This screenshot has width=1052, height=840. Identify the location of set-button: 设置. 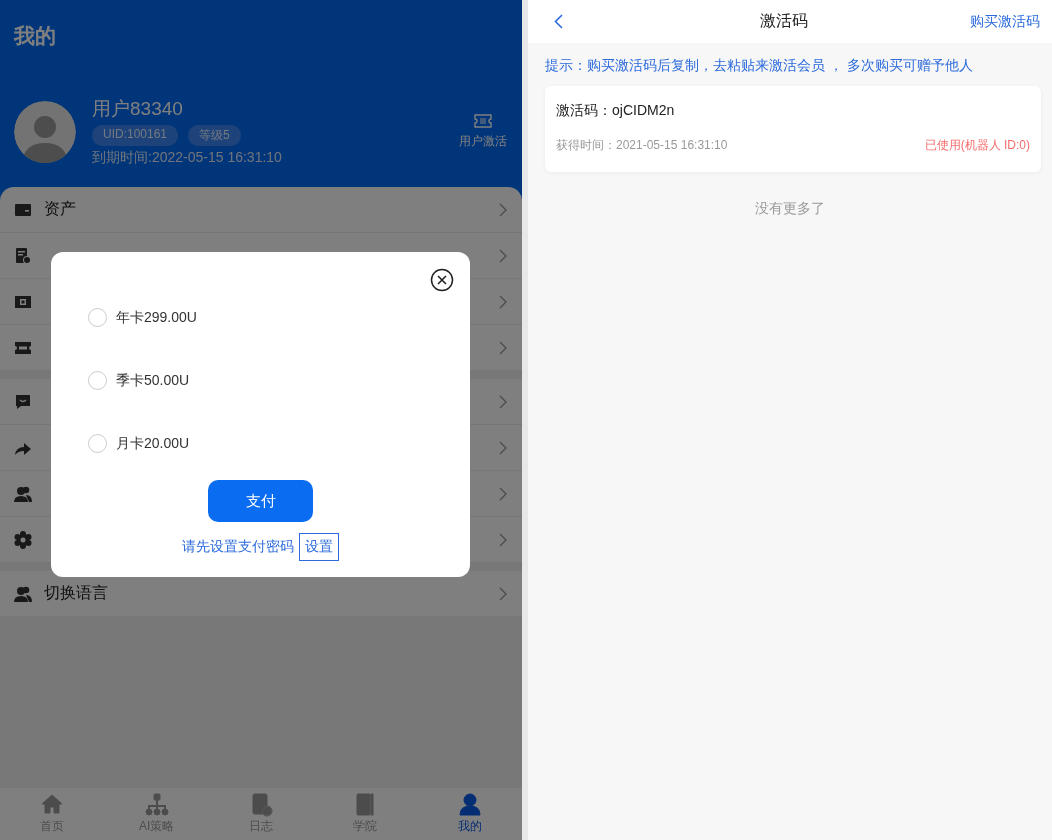
(319, 547).